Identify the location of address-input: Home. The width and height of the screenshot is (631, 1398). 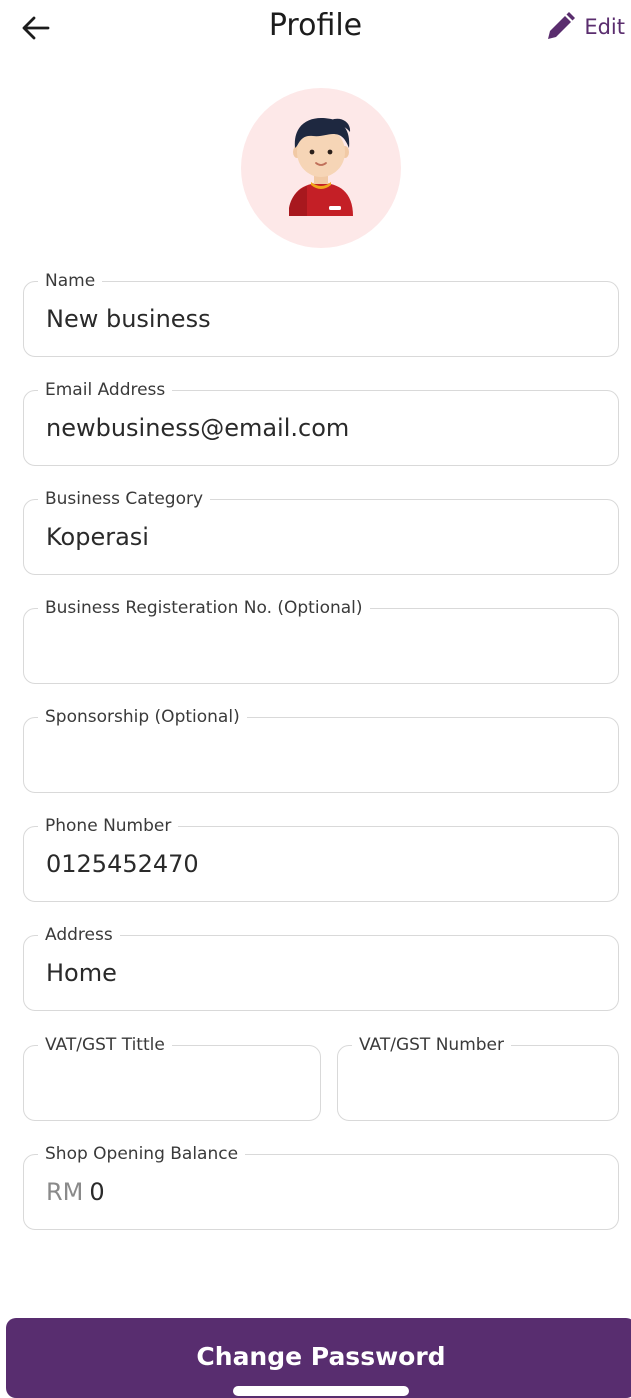
(324, 973).